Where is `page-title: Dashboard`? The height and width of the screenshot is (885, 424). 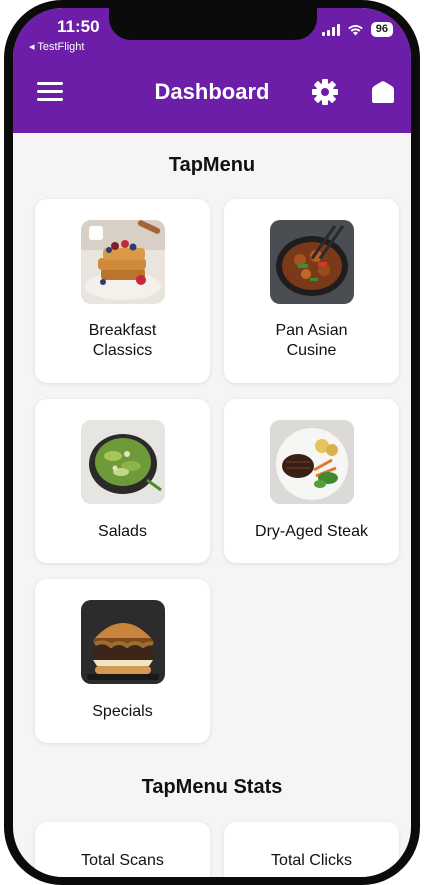 page-title: Dashboard is located at coordinates (212, 91).